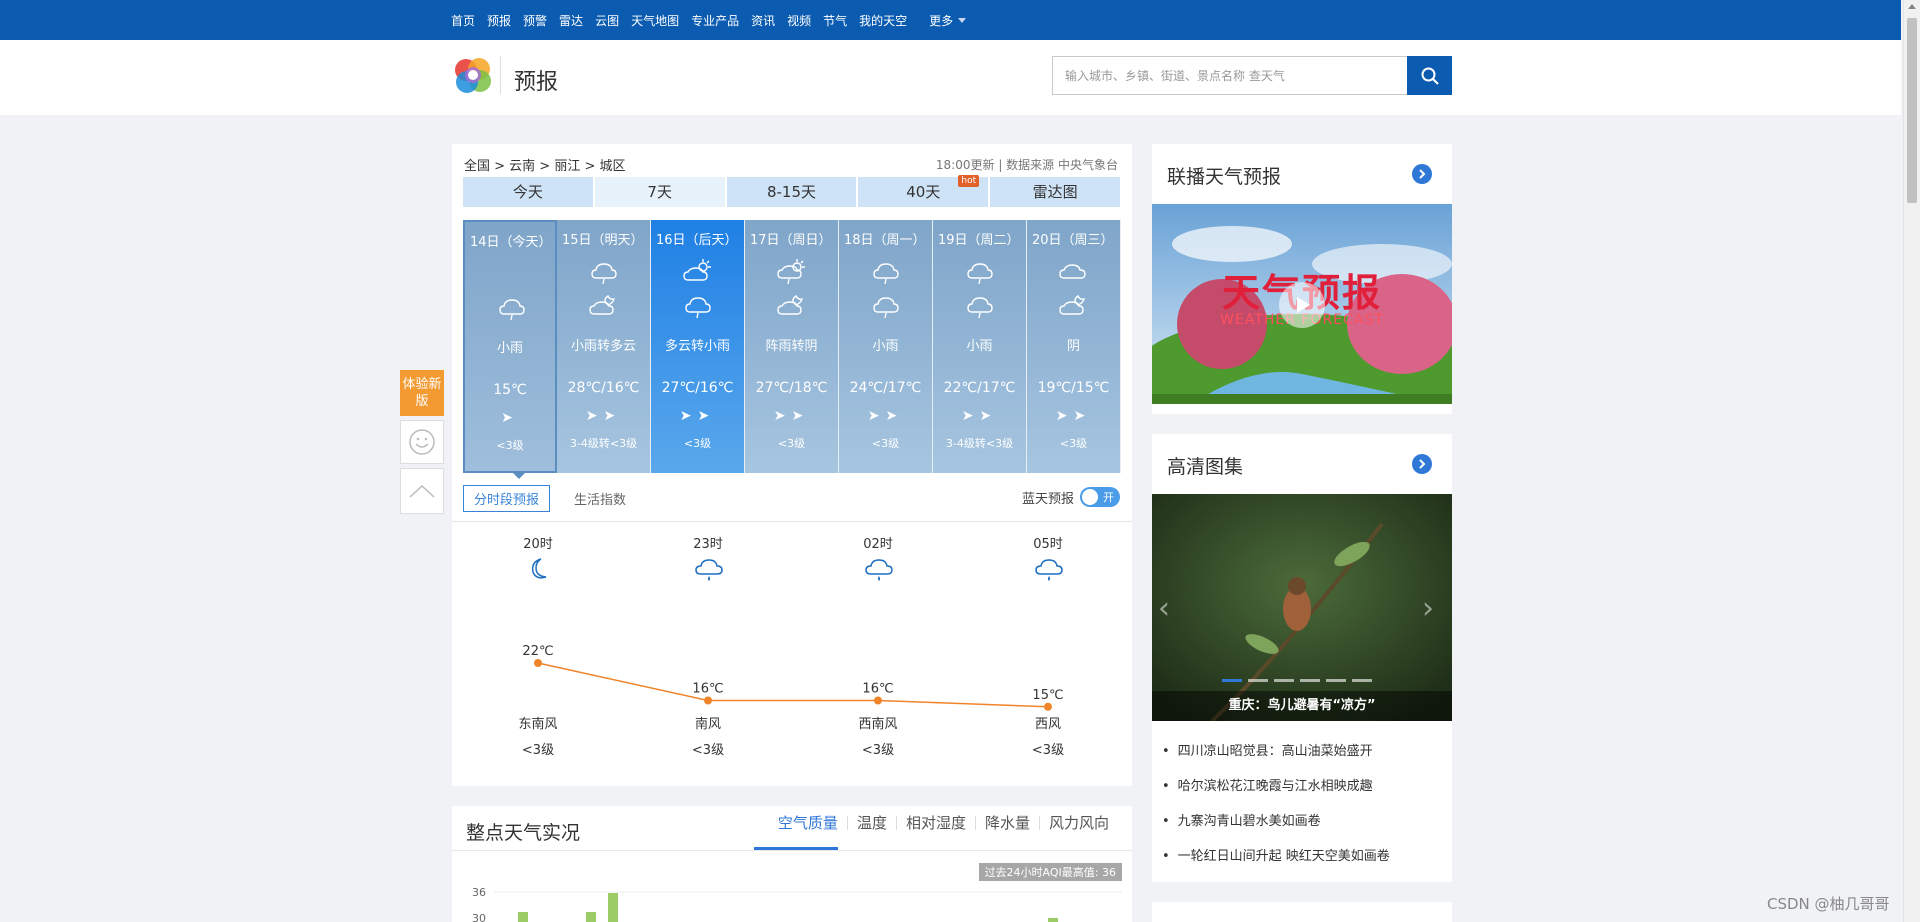  What do you see at coordinates (528, 192) in the screenshot?
I see `forecast-tab: 今天` at bounding box center [528, 192].